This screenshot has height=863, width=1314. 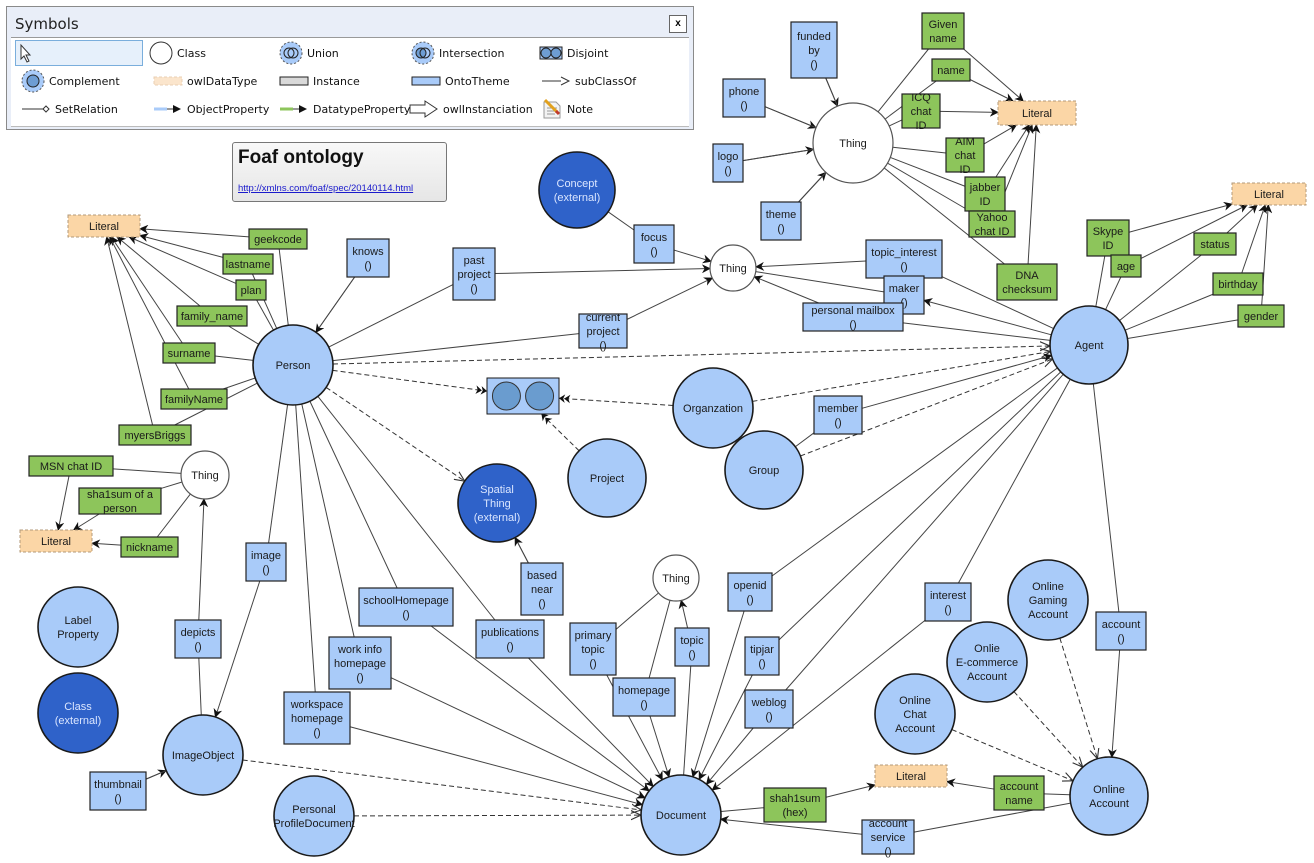 What do you see at coordinates (70, 81) in the screenshot?
I see `complement-tool: Complement` at bounding box center [70, 81].